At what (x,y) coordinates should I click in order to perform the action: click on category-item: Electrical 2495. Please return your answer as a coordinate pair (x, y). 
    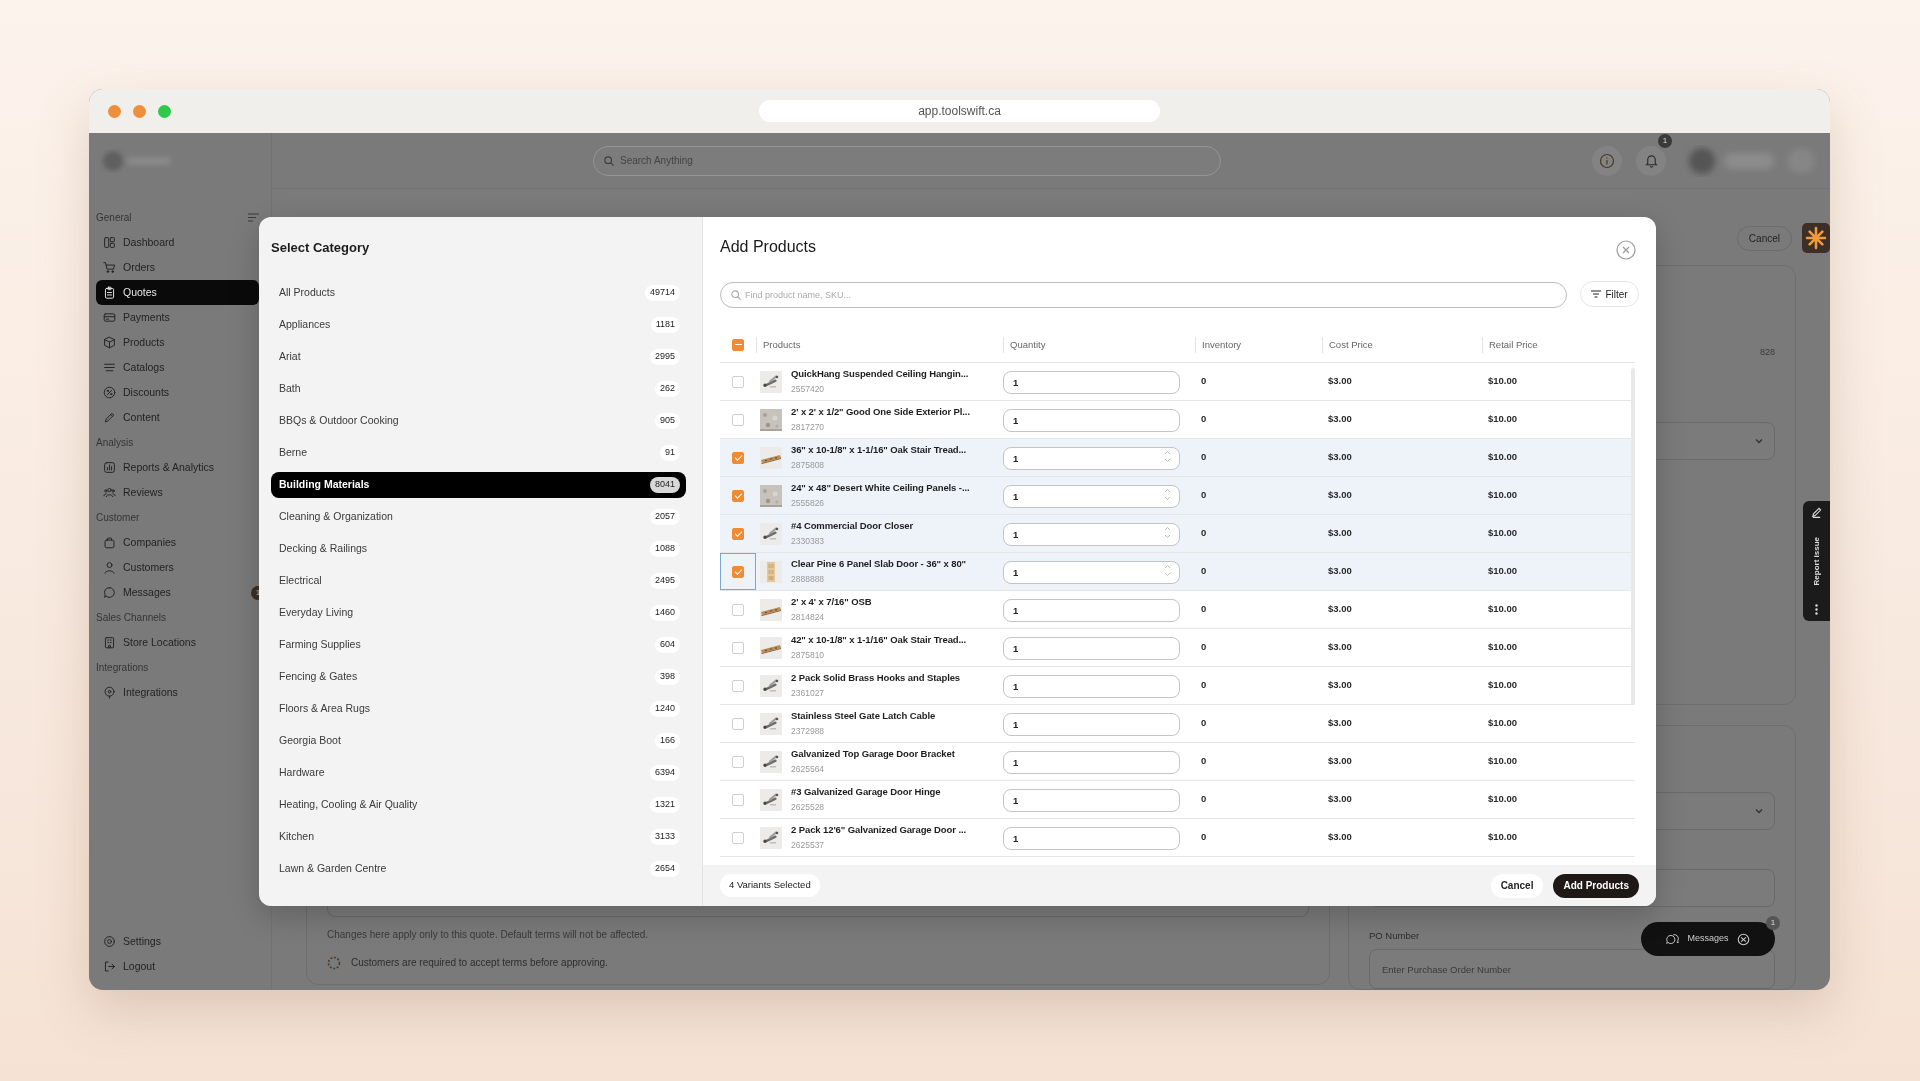
    Looking at the image, I should click on (478, 581).